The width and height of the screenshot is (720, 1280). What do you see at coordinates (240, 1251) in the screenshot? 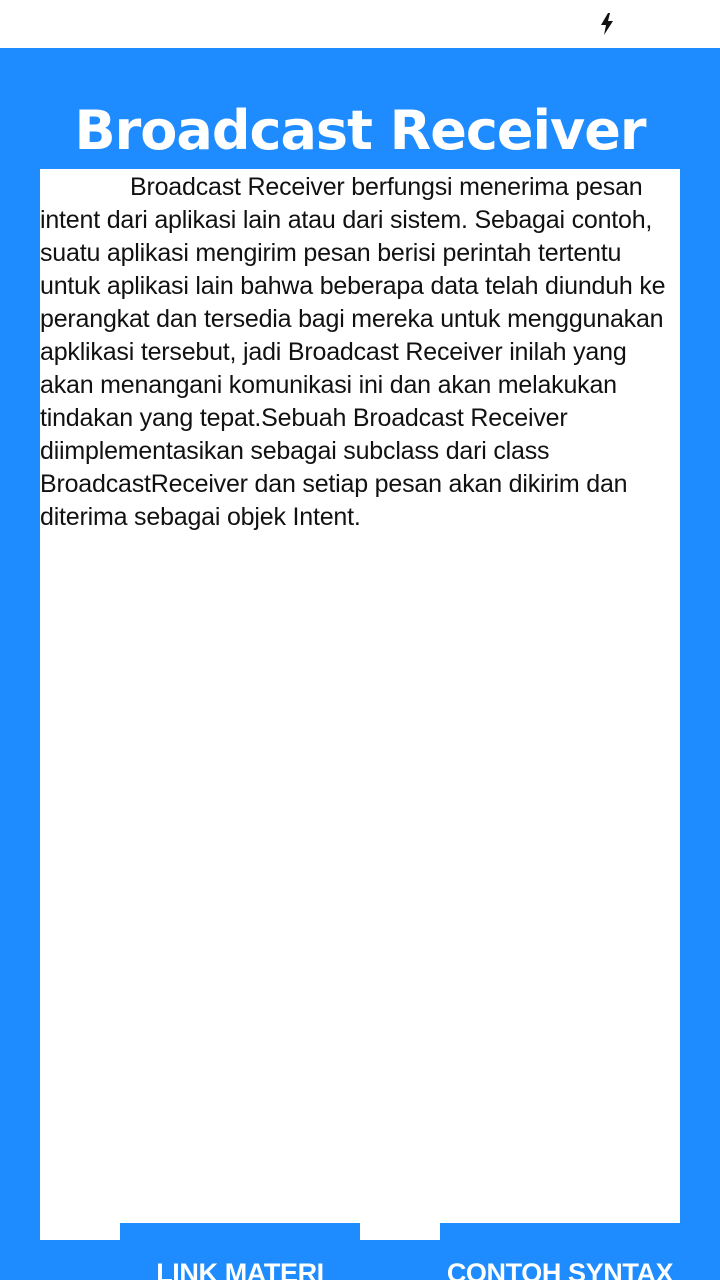
I see `link-materi-button: LINK MATERI` at bounding box center [240, 1251].